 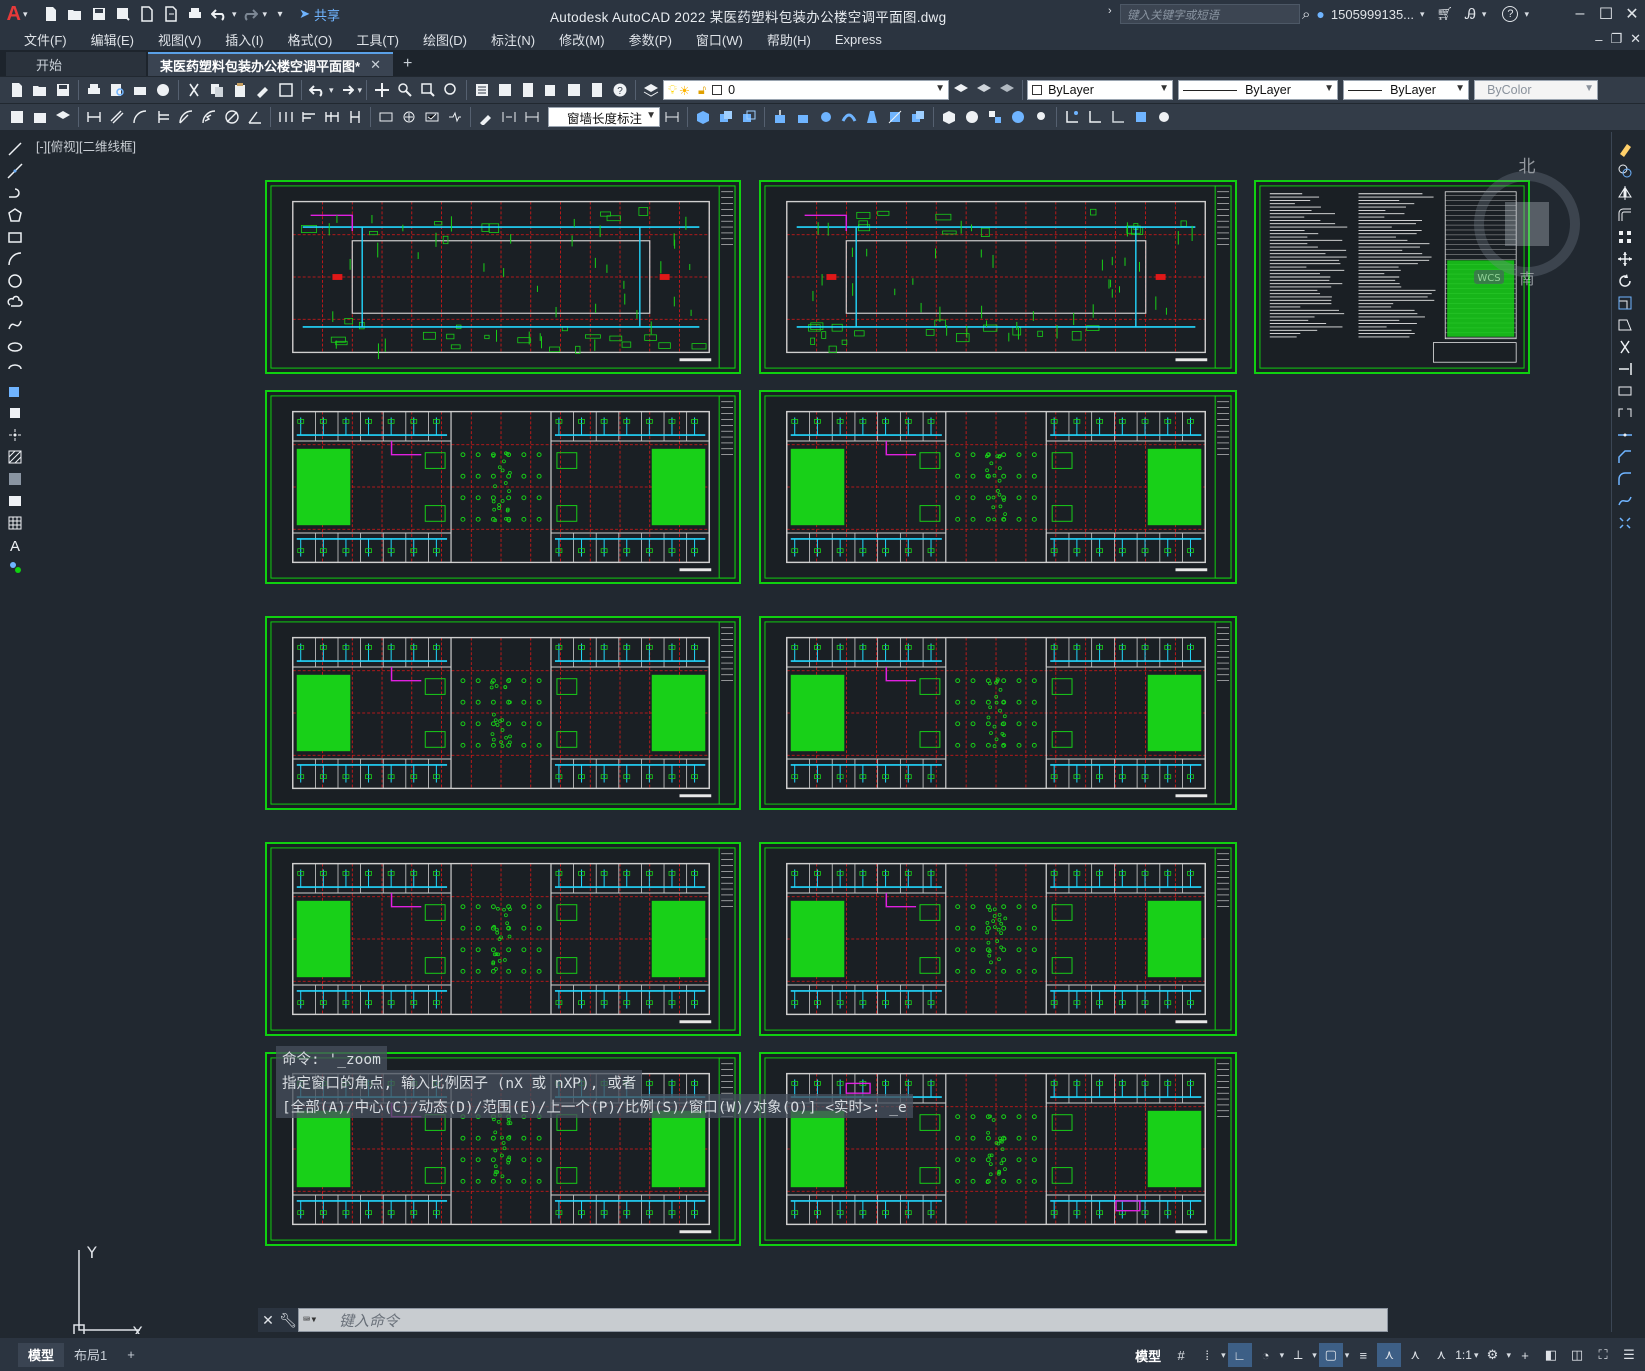 What do you see at coordinates (1625, 435) in the screenshot?
I see `join-icon` at bounding box center [1625, 435].